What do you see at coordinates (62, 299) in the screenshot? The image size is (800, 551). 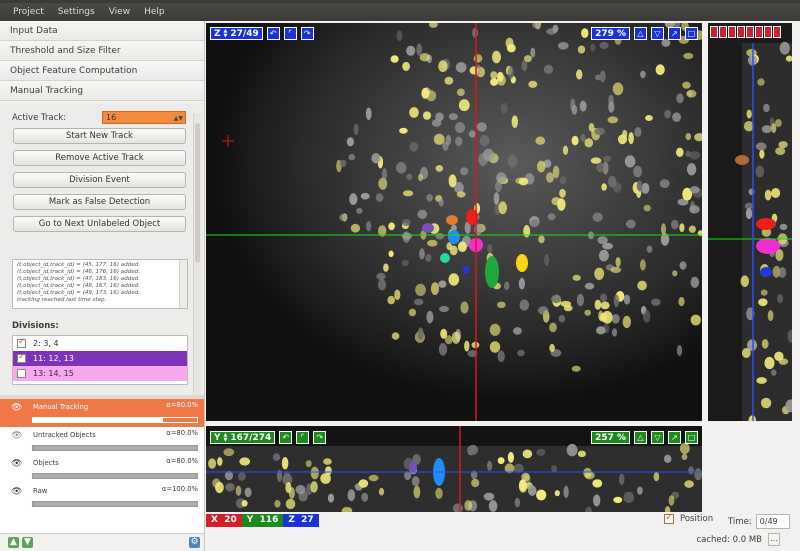 I see `log-line: tracking reached last time step.` at bounding box center [62, 299].